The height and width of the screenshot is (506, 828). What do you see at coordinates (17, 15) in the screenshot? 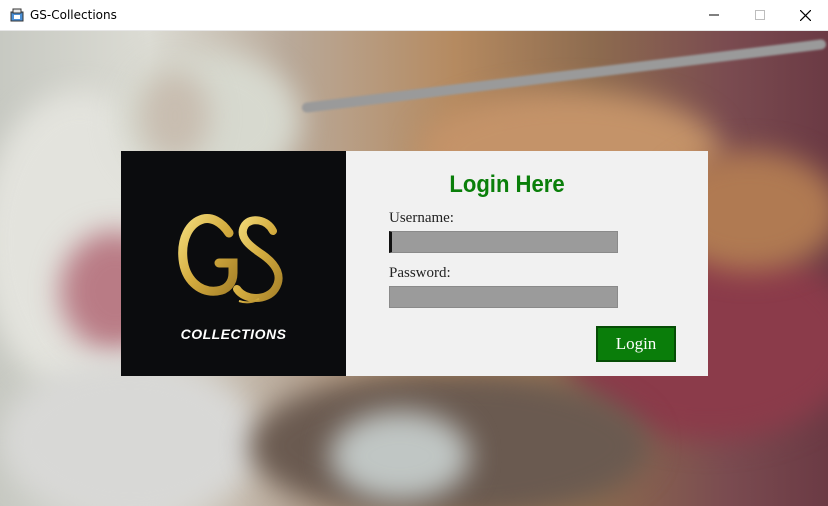
I see `app-icon` at bounding box center [17, 15].